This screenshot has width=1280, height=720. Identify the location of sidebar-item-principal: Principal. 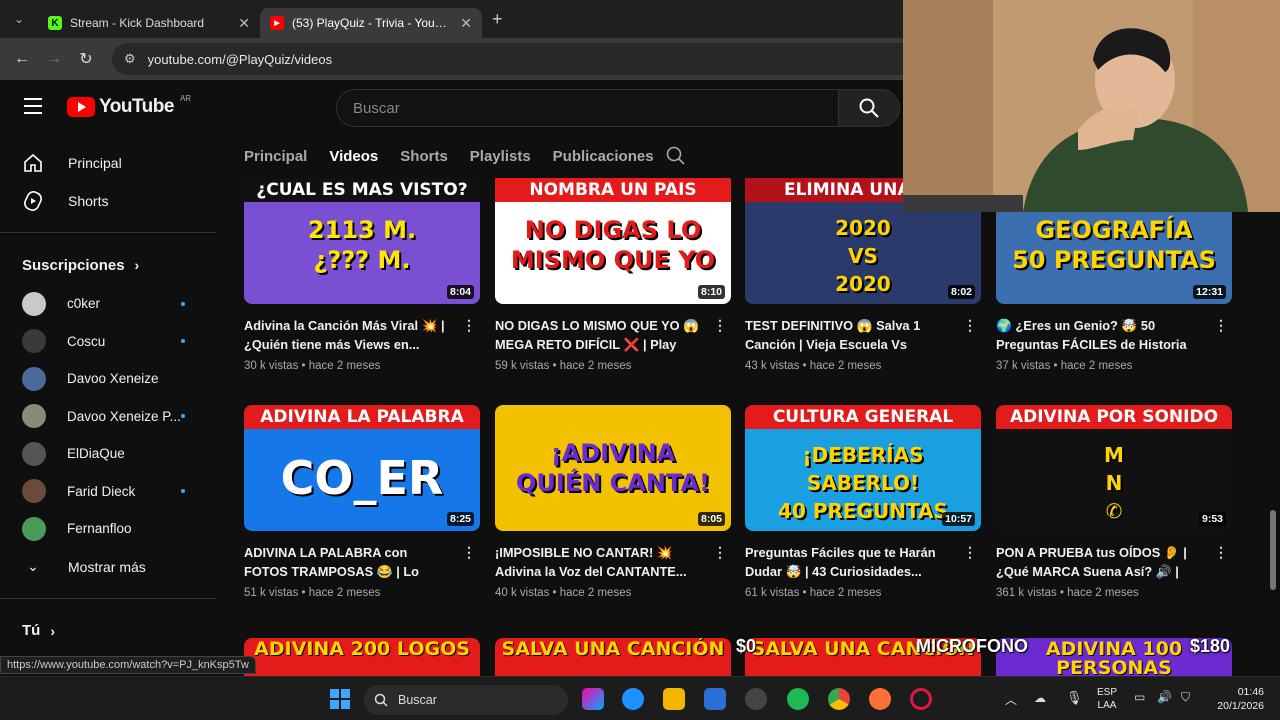
(114, 163).